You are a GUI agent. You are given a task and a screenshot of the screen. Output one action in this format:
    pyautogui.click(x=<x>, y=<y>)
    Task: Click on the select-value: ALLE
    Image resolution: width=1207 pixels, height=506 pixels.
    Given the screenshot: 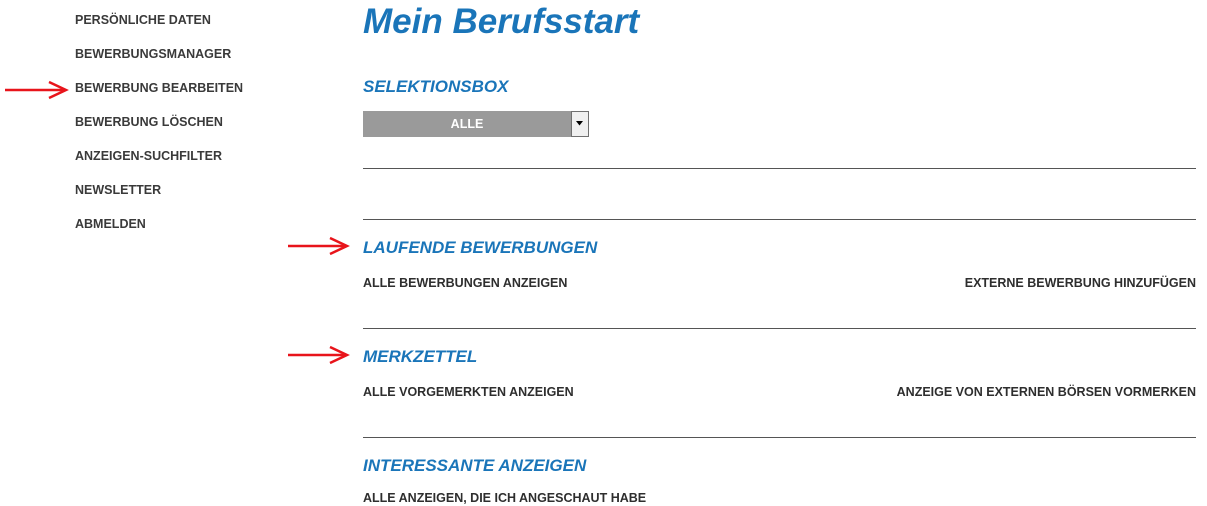 What is the action you would take?
    pyautogui.click(x=467, y=124)
    